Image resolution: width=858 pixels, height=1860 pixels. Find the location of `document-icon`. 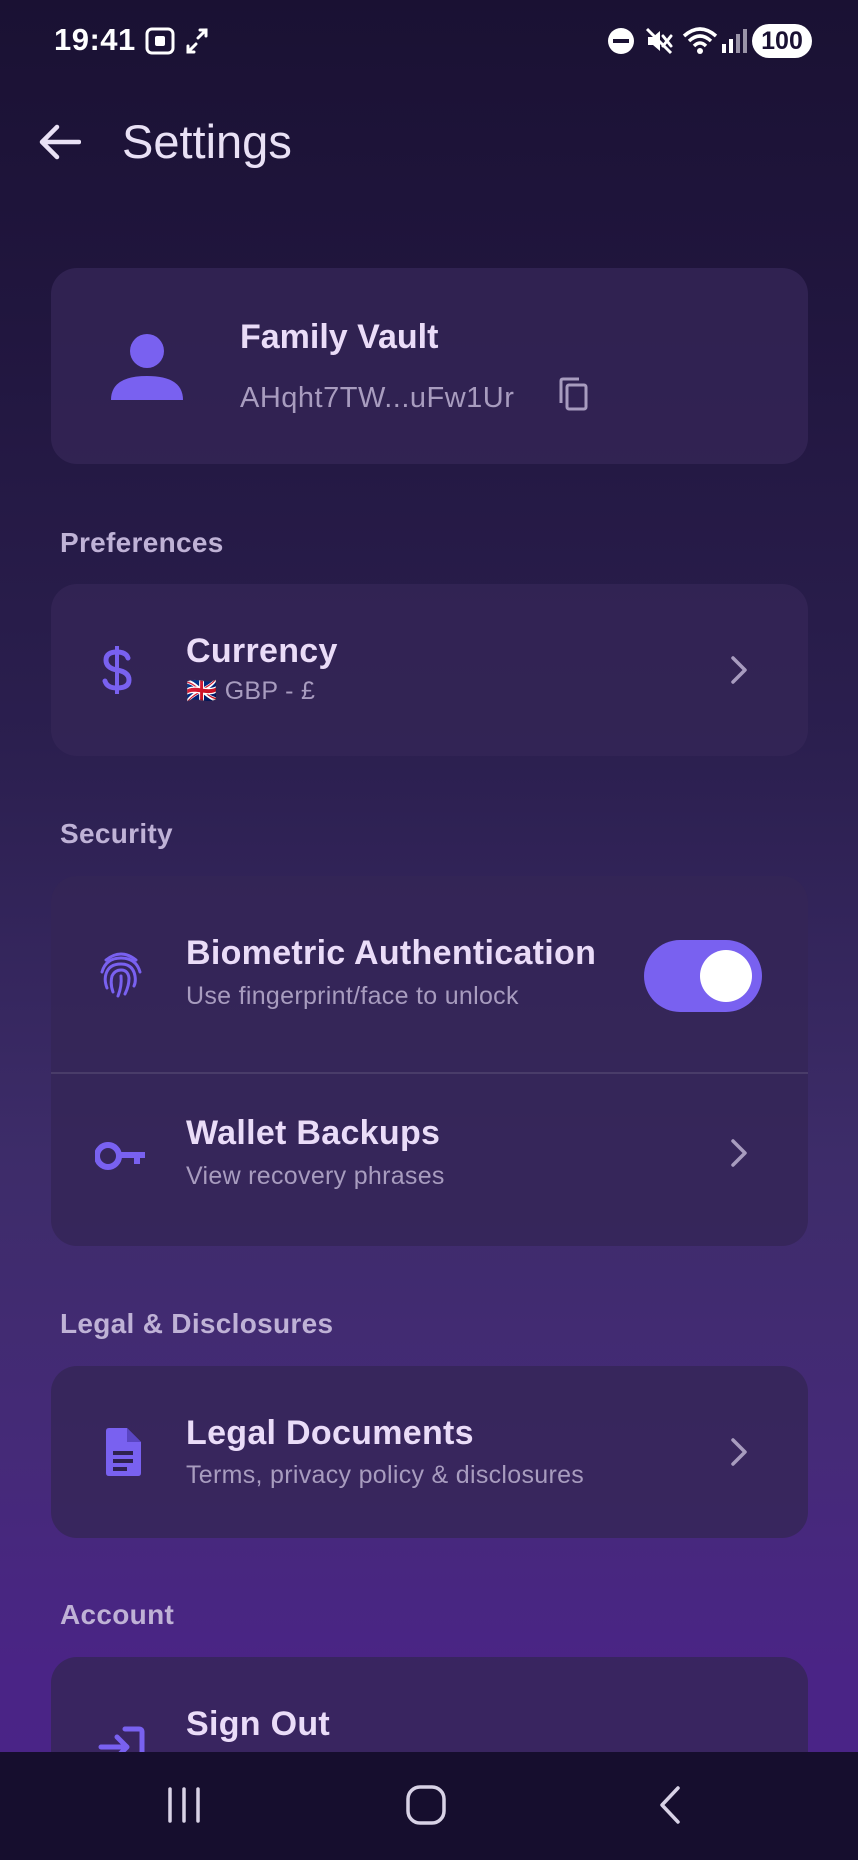

document-icon is located at coordinates (122, 1452).